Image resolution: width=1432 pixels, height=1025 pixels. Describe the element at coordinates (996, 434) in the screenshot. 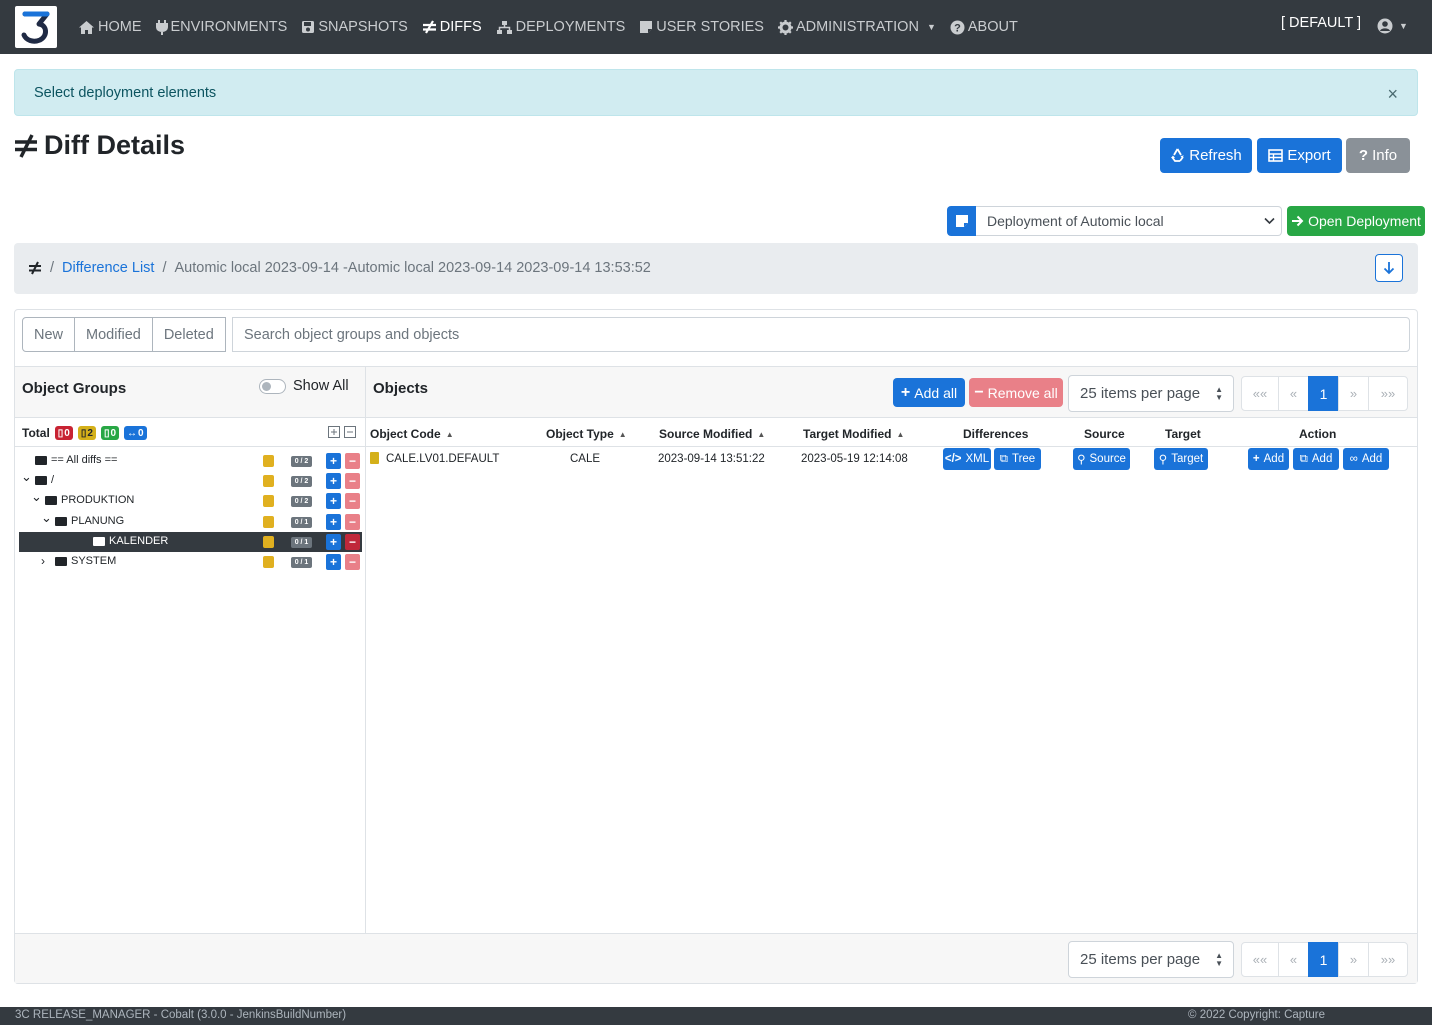

I see `col-differences: Differences` at that location.